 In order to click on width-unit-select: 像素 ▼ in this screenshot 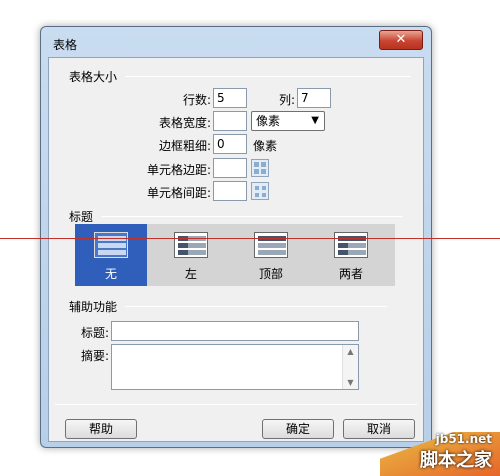, I will do `click(288, 121)`.